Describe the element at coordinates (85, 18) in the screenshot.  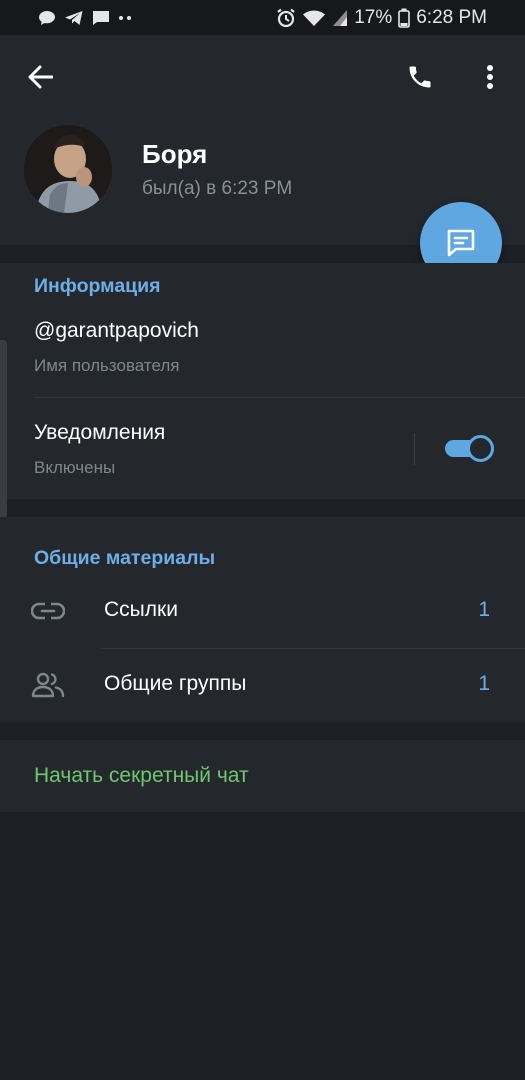
I see `status-bar-notifications` at that location.